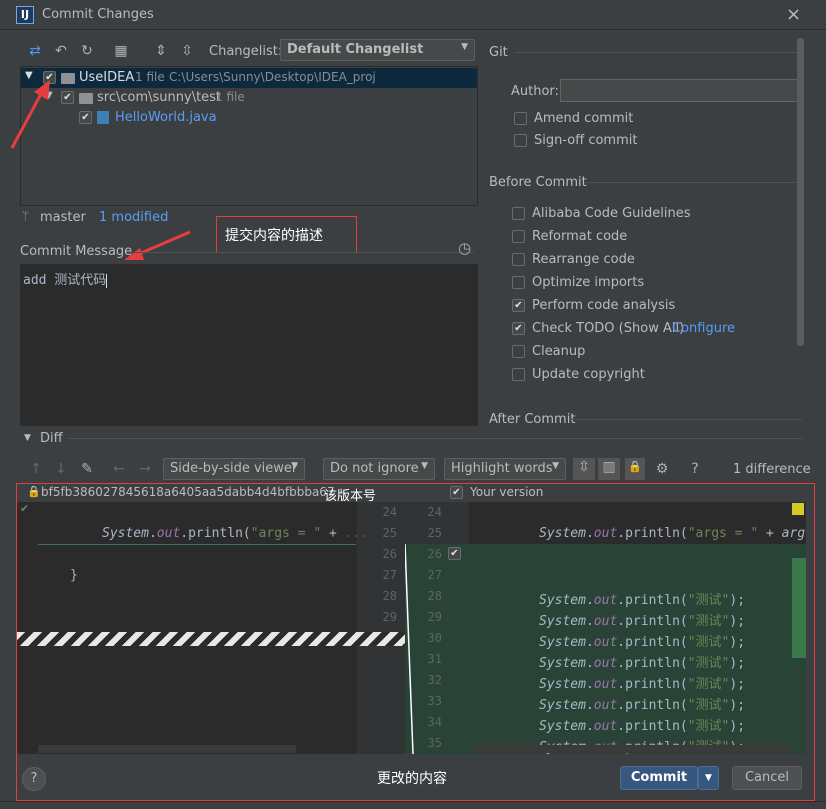  I want to click on refresh-icon: ↻, so click(87, 51).